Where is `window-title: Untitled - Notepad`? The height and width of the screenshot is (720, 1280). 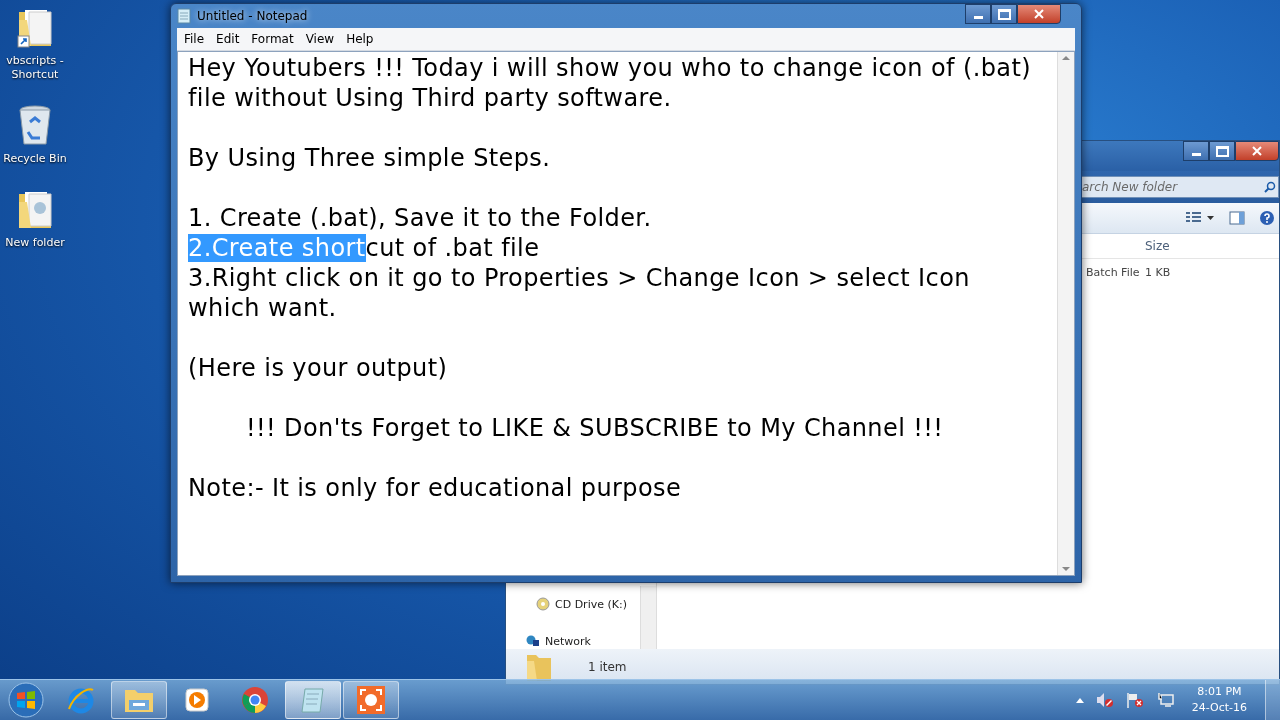
window-title: Untitled - Notepad is located at coordinates (253, 16).